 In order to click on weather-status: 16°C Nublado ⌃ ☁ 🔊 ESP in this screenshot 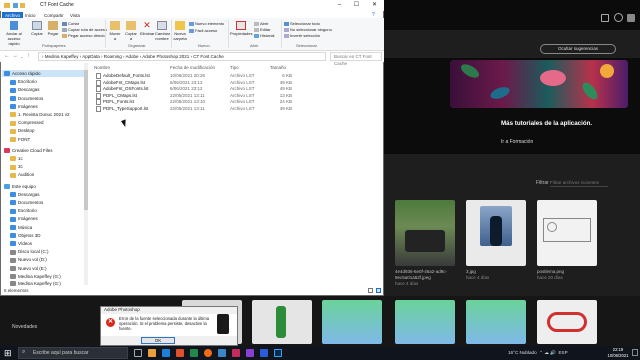, I will do `click(538, 353)`.